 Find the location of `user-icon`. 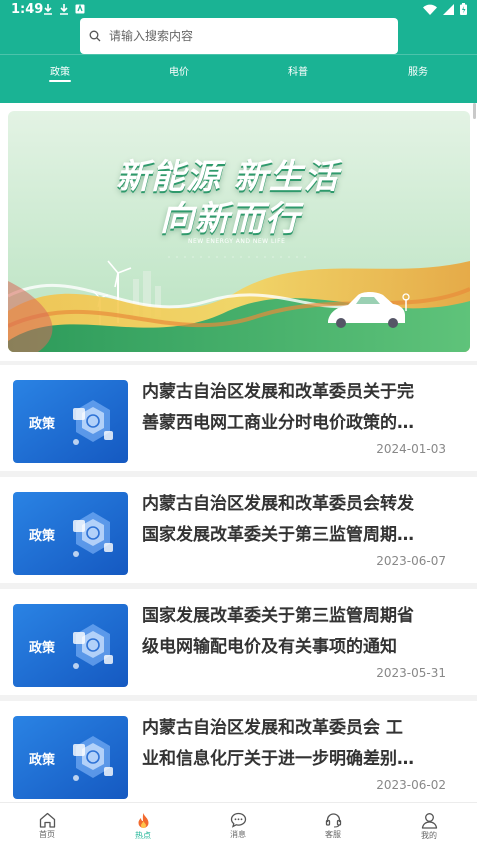

user-icon is located at coordinates (429, 821).